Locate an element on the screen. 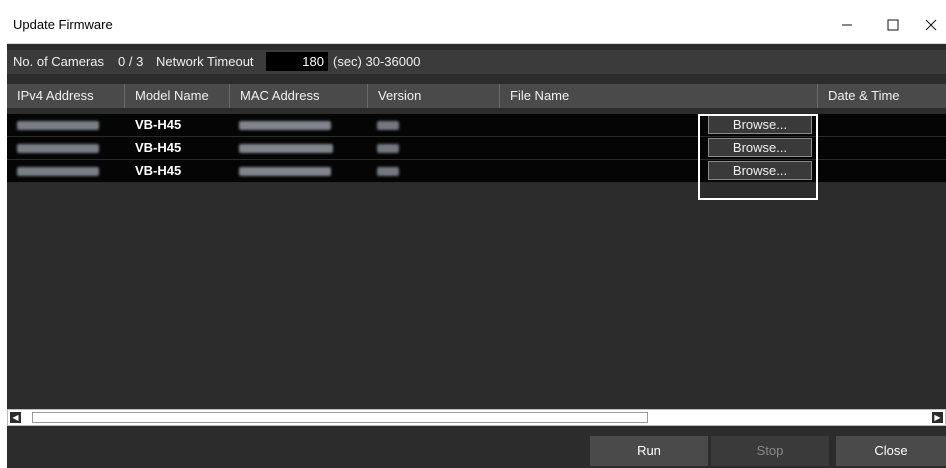 The width and height of the screenshot is (946, 468). column-model: Model Name is located at coordinates (177, 96).